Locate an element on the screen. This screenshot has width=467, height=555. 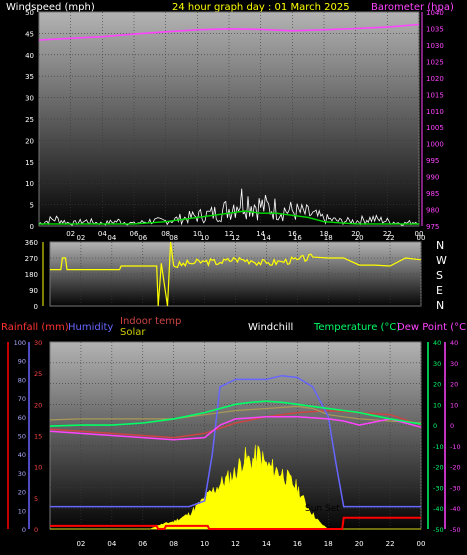
humidity-y-tick-label: 60 is located at coordinates (22, 418).